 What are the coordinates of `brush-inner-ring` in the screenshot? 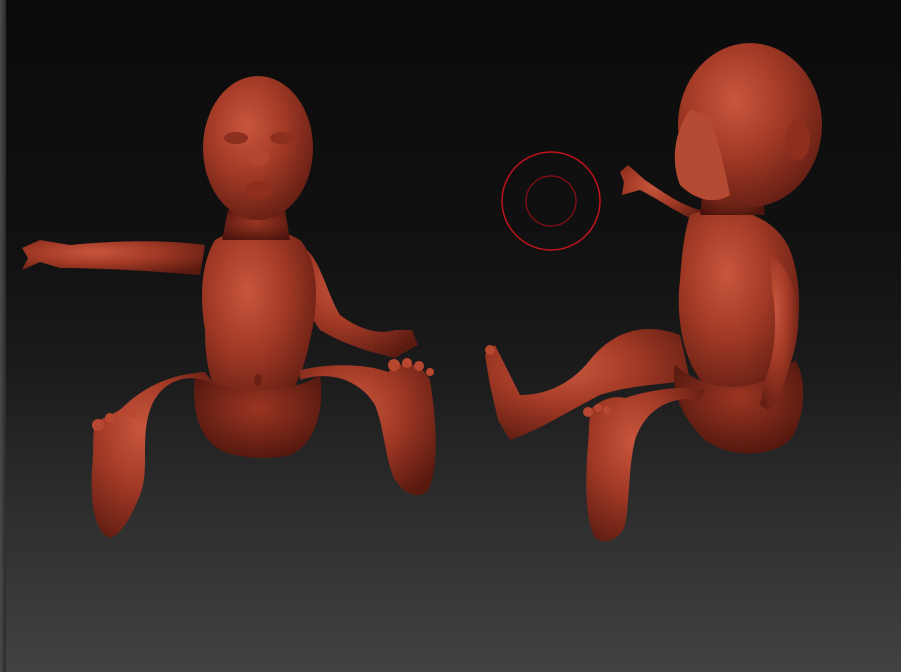 It's located at (551, 201).